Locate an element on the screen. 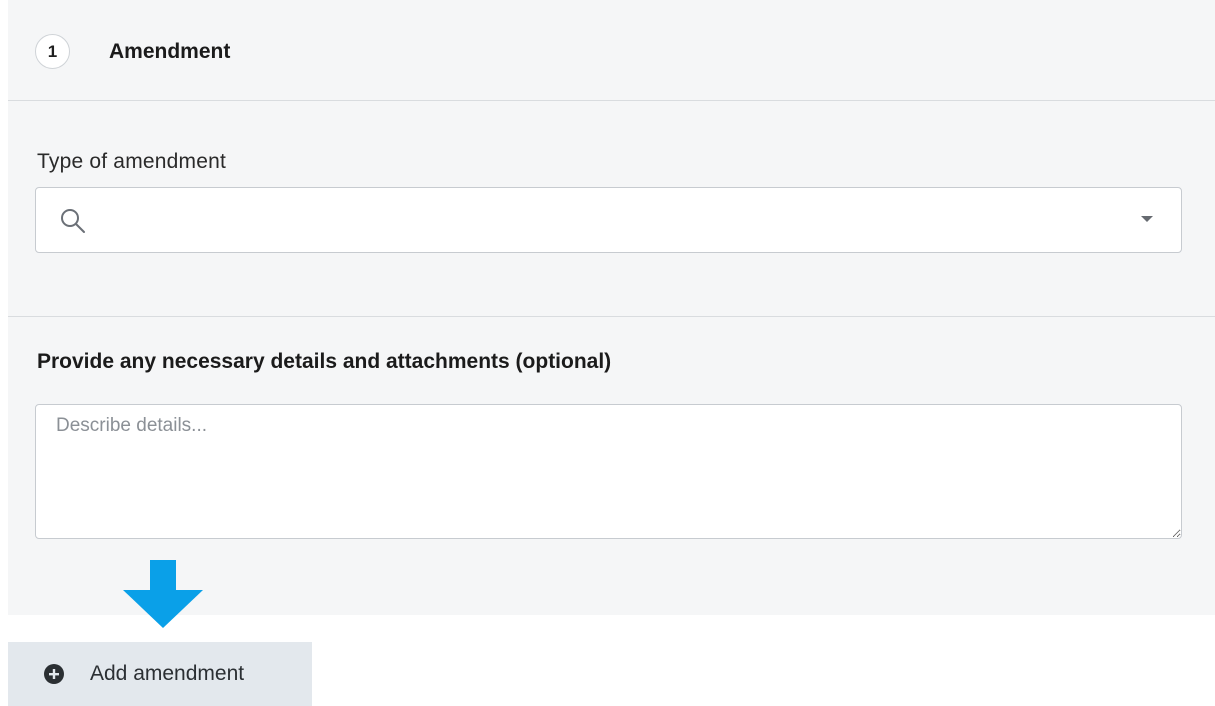 The width and height of the screenshot is (1215, 706). type-of-amendment-select is located at coordinates (608, 220).